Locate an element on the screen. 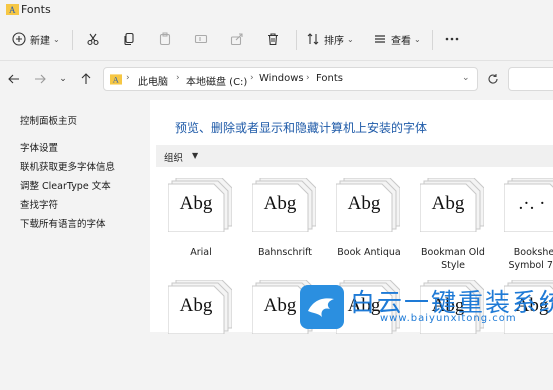 The width and height of the screenshot is (553, 390). caret-down-icon: ▼ is located at coordinates (195, 155).